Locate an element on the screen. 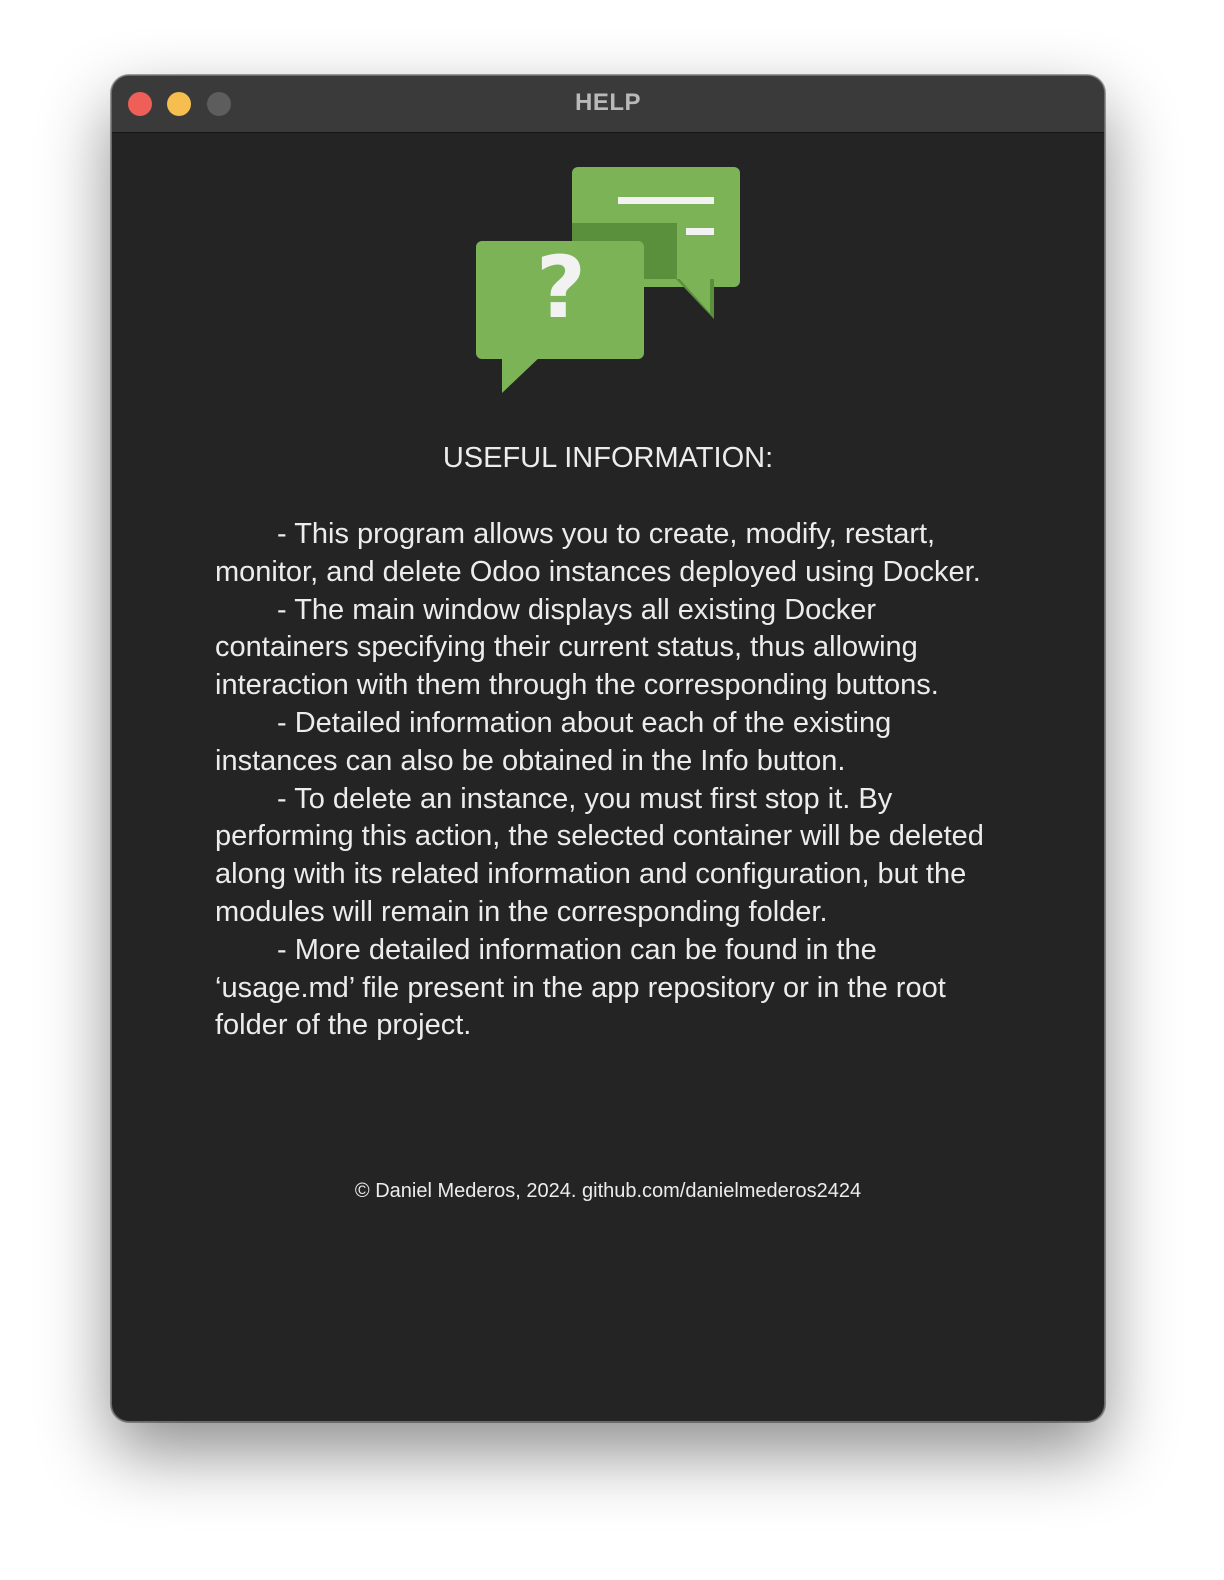 Image resolution: width=1224 pixels, height=1580 pixels. help-chat-bubbles-icon: ? is located at coordinates (608, 280).